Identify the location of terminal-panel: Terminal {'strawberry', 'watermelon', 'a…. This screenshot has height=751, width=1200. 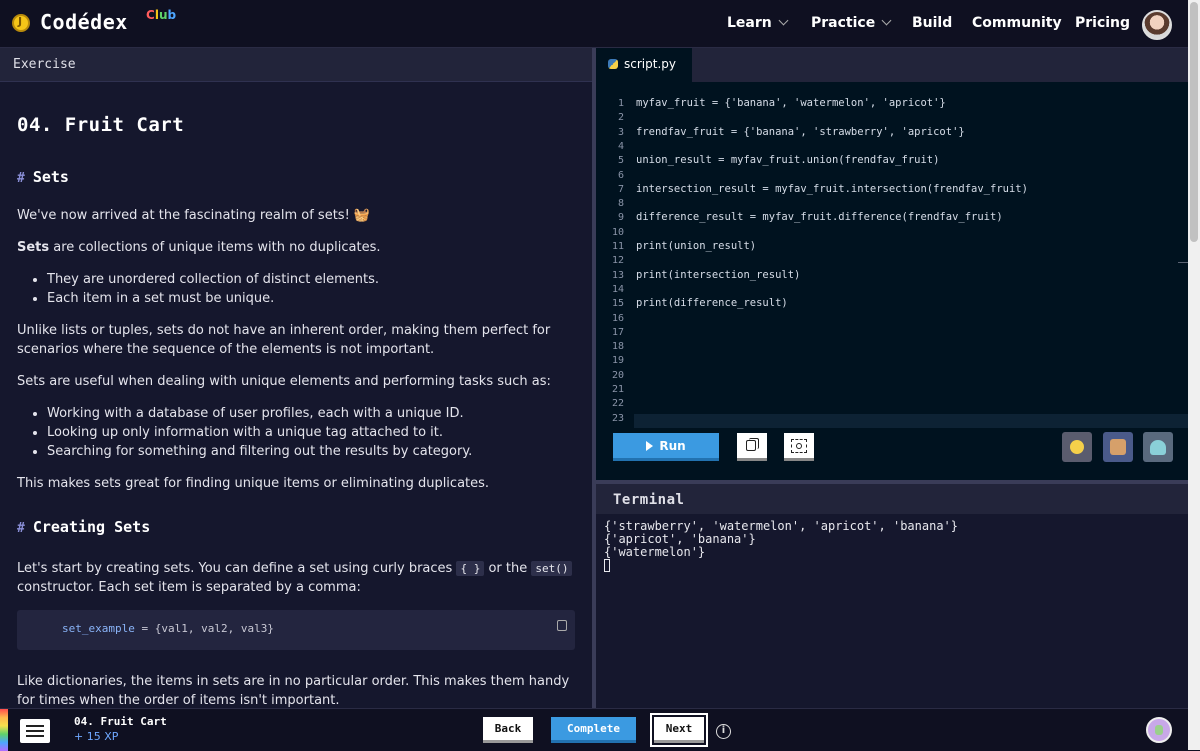
(892, 594).